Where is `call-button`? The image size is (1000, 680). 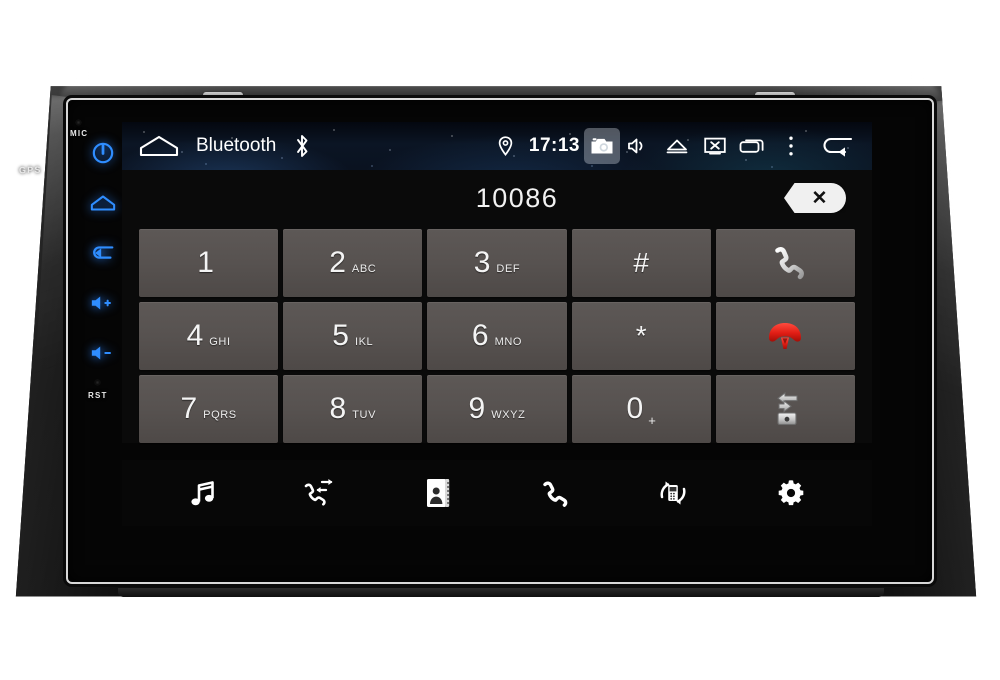 call-button is located at coordinates (785, 263).